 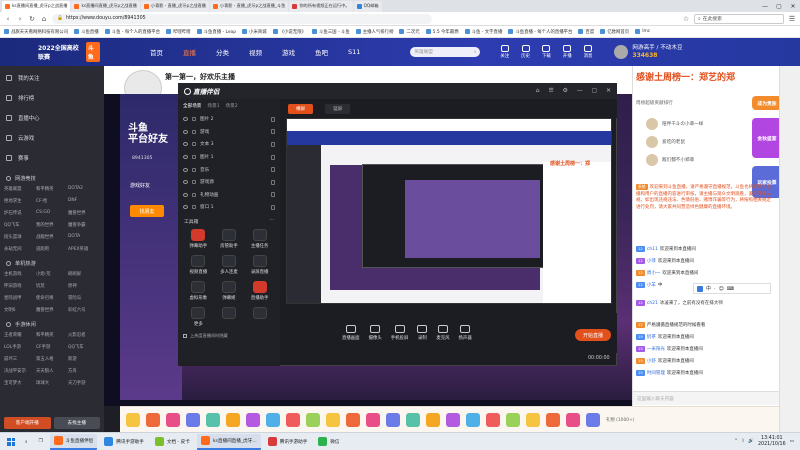 What do you see at coordinates (375, 333) in the screenshot?
I see `companion-tool-button: 摄像头` at bounding box center [375, 333].